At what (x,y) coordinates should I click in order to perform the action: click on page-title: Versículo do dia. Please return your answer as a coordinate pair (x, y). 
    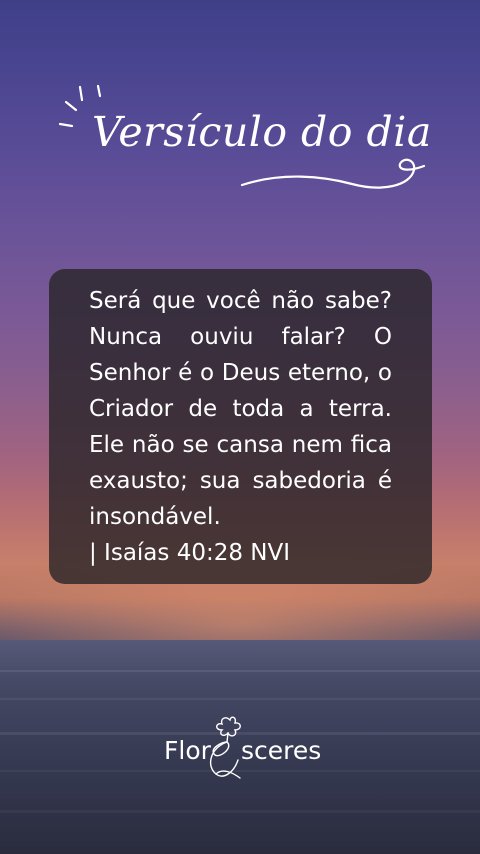
    Looking at the image, I should click on (262, 132).